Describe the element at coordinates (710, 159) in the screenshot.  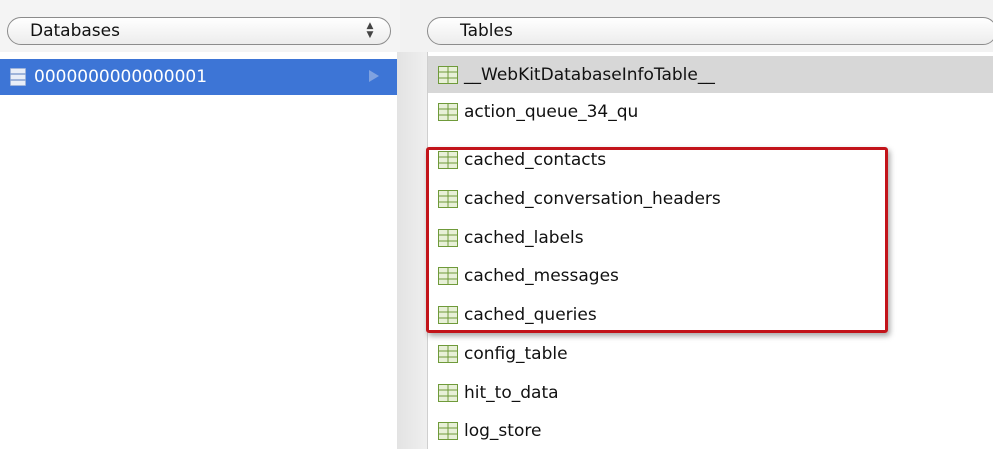
I see `table-row: cached_contacts` at that location.